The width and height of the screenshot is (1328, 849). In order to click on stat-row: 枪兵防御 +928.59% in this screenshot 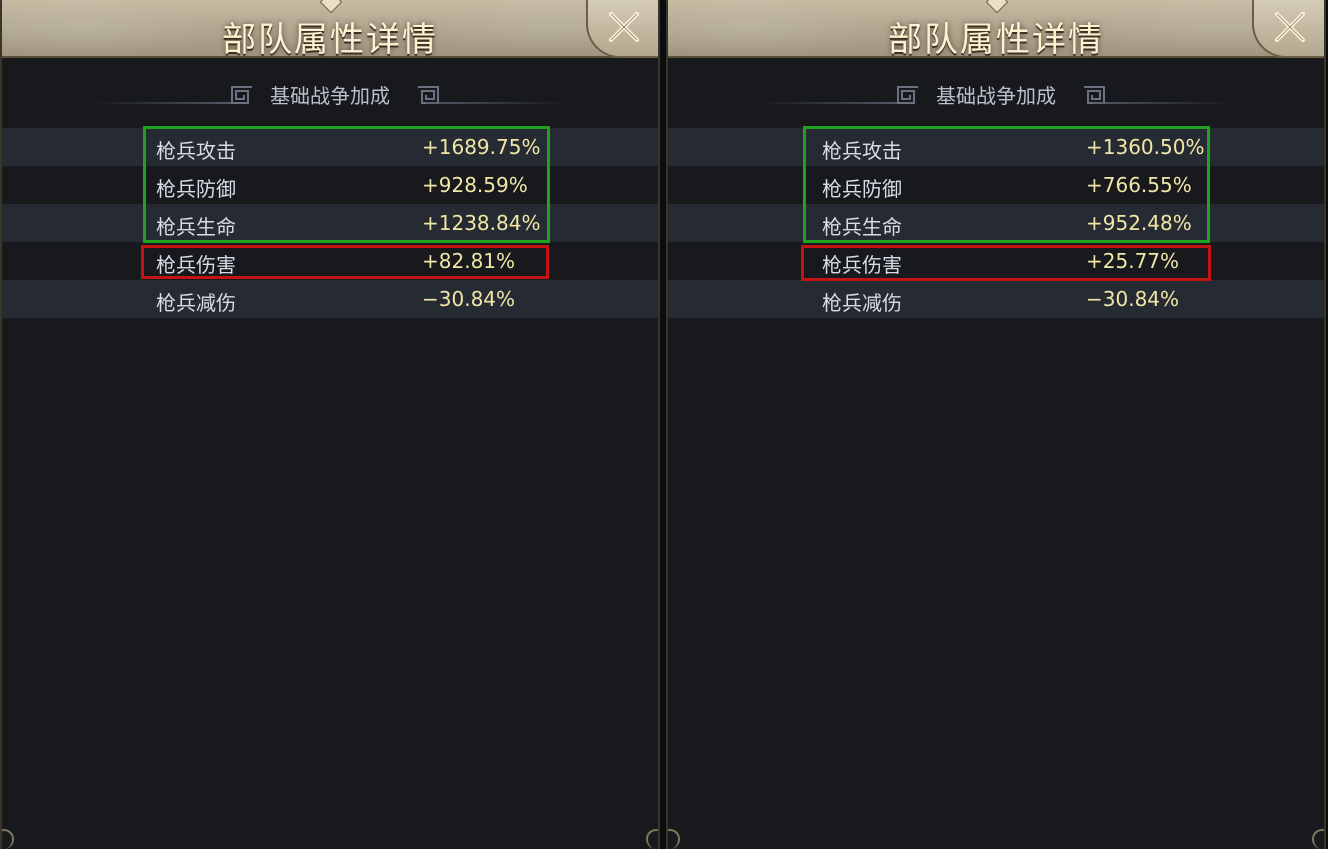, I will do `click(330, 185)`.